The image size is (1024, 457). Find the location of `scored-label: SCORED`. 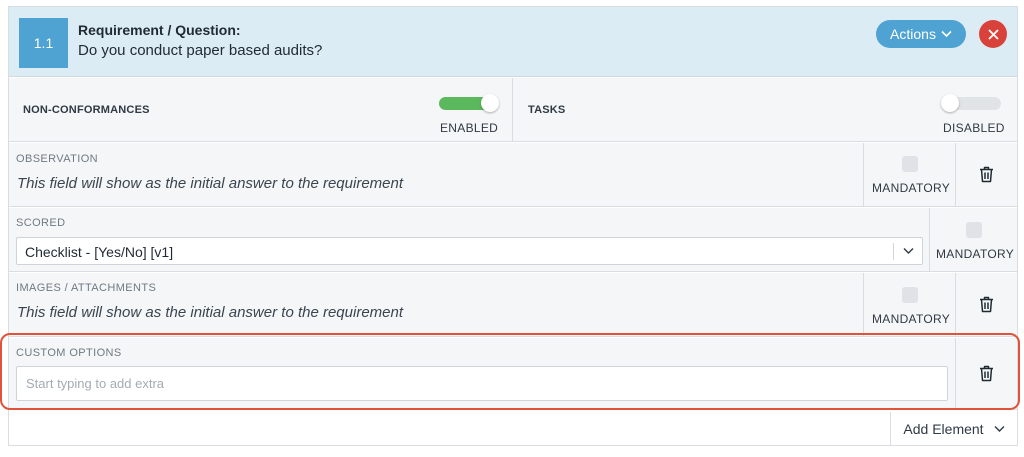

scored-label: SCORED is located at coordinates (41, 223).